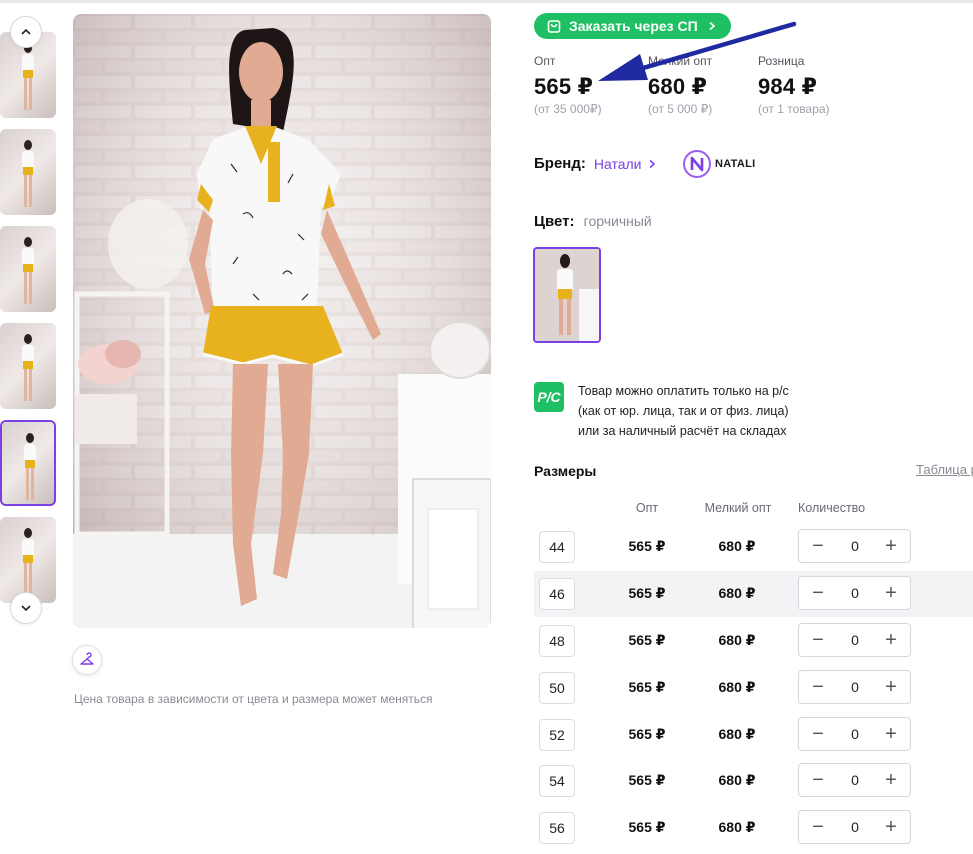 Image resolution: width=973 pixels, height=854 pixels. I want to click on thumbnail-strip, so click(30, 319).